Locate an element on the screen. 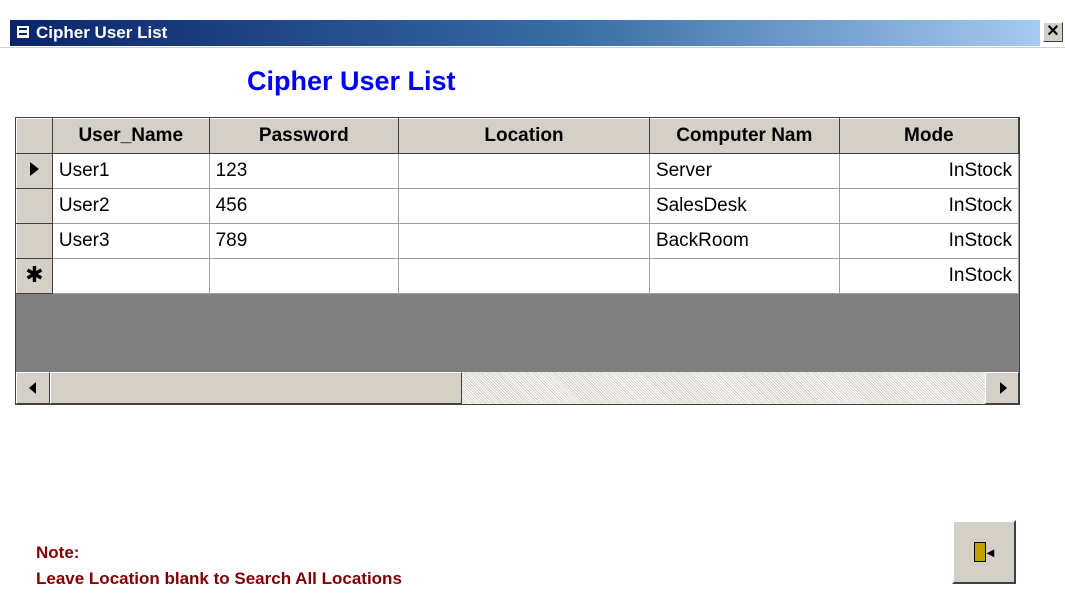 This screenshot has height=613, width=1065. cell-password: 789 is located at coordinates (304, 241).